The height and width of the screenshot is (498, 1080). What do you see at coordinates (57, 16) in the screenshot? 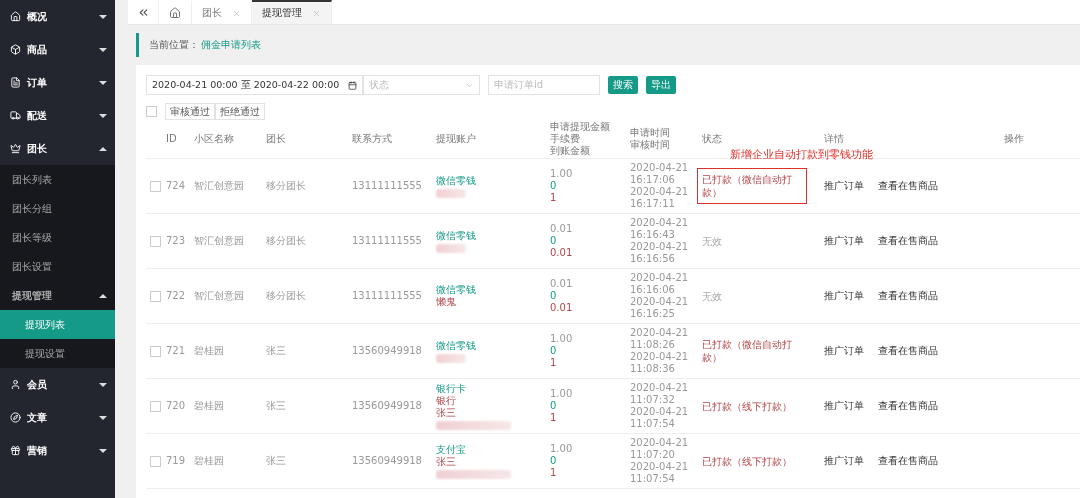
I see `sidebar-item: 概况` at bounding box center [57, 16].